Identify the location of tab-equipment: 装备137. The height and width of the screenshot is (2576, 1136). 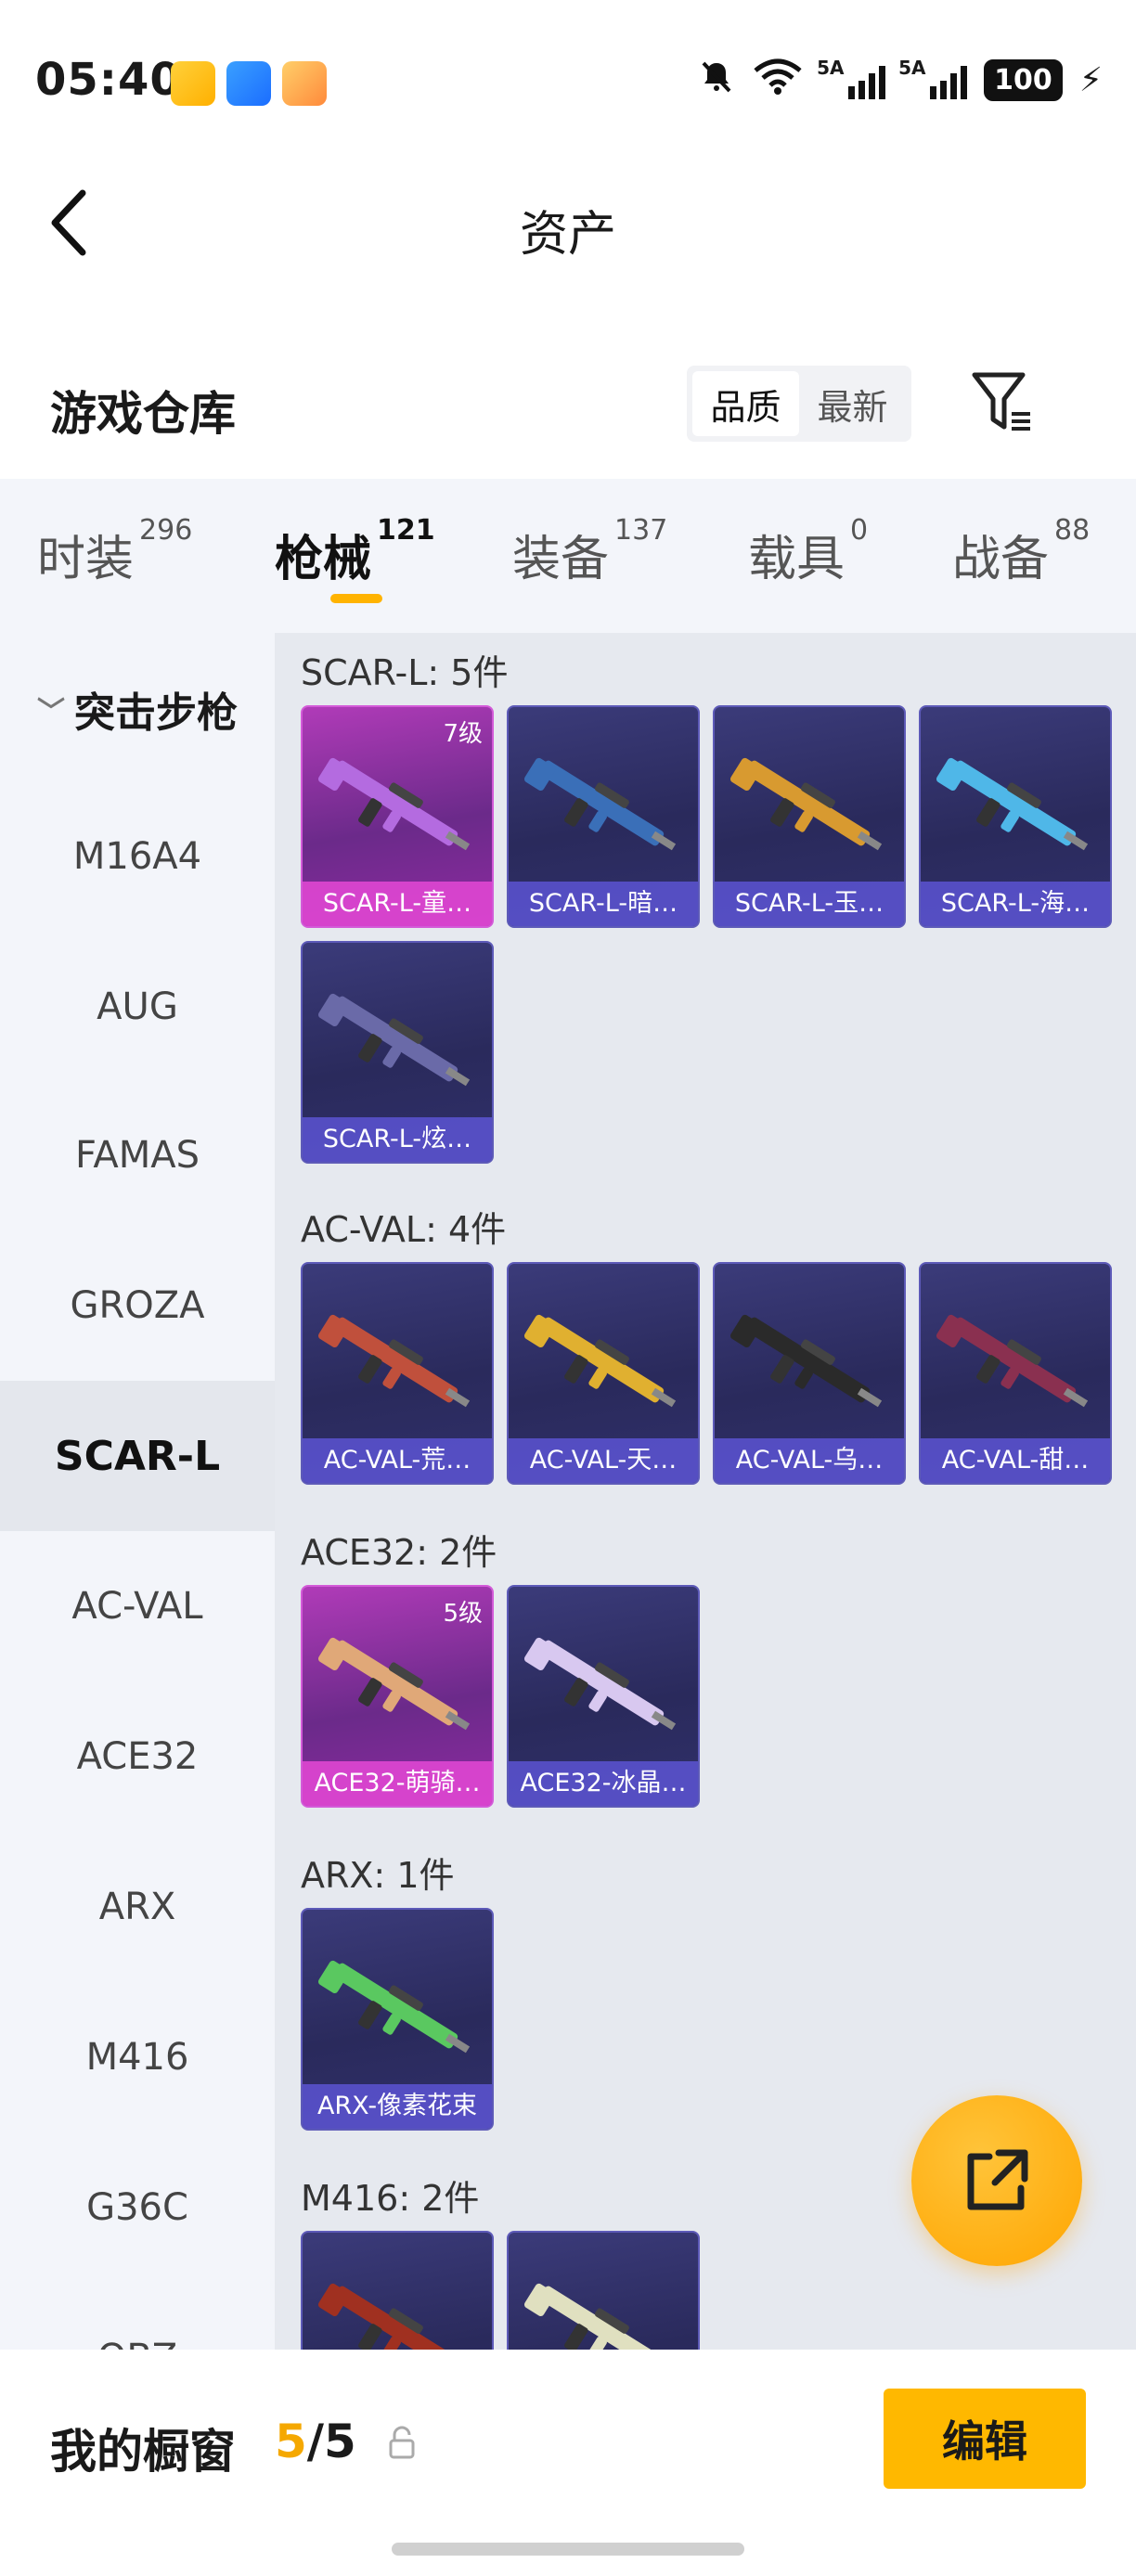
(589, 551).